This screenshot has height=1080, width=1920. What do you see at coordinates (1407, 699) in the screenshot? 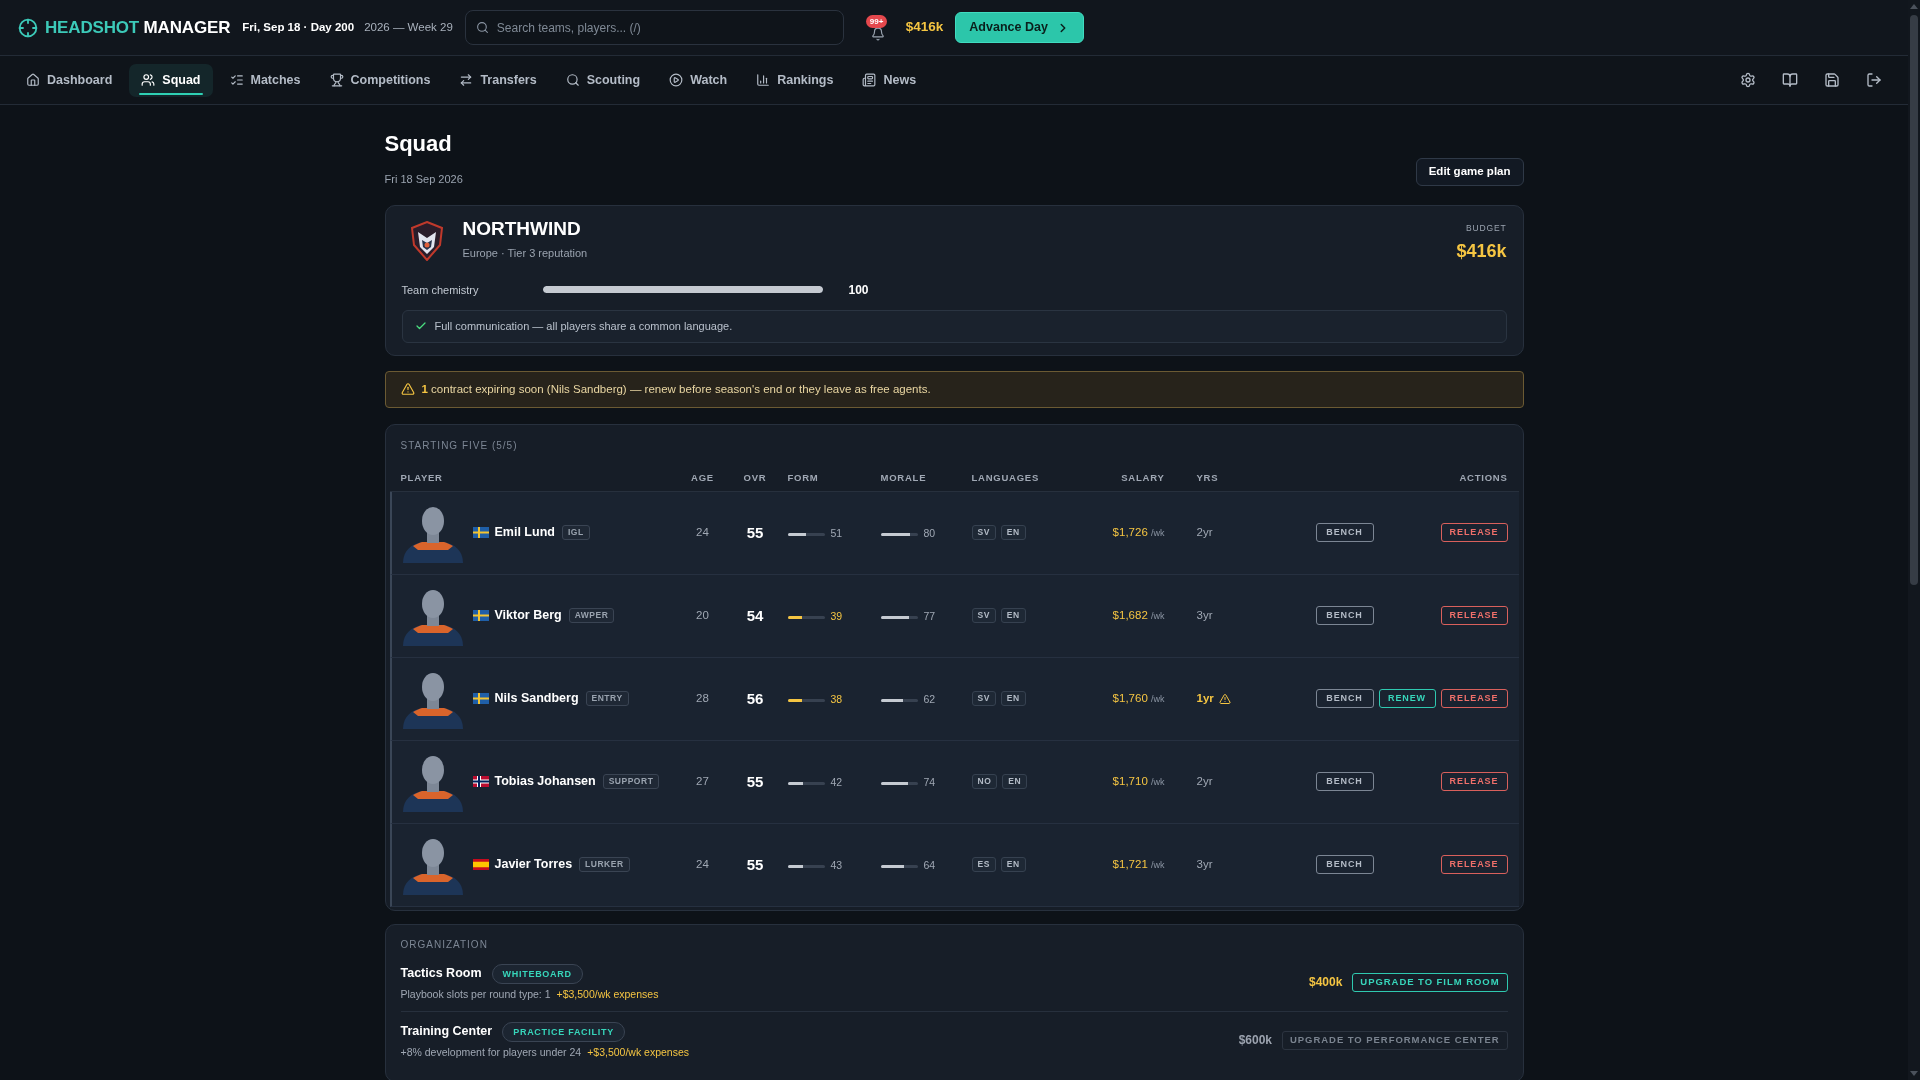
I see `renew-button: RENEW` at bounding box center [1407, 699].